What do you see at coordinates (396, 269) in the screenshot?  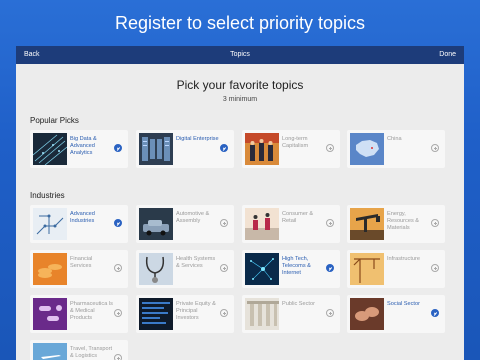 I see `topic-card: Infrastructure` at bounding box center [396, 269].